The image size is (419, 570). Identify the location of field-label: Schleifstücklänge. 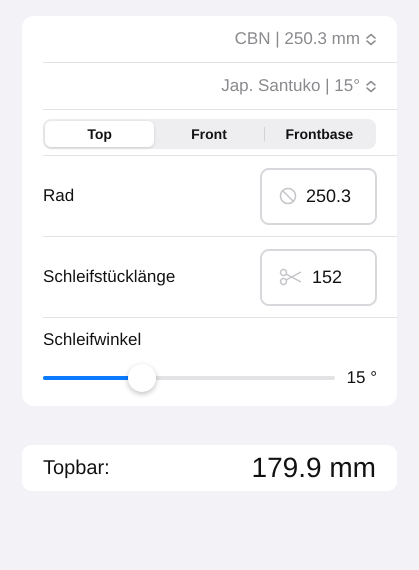
(109, 277).